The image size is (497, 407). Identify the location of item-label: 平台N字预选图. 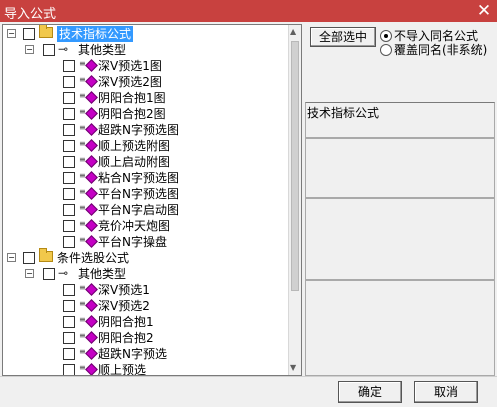
(138, 194).